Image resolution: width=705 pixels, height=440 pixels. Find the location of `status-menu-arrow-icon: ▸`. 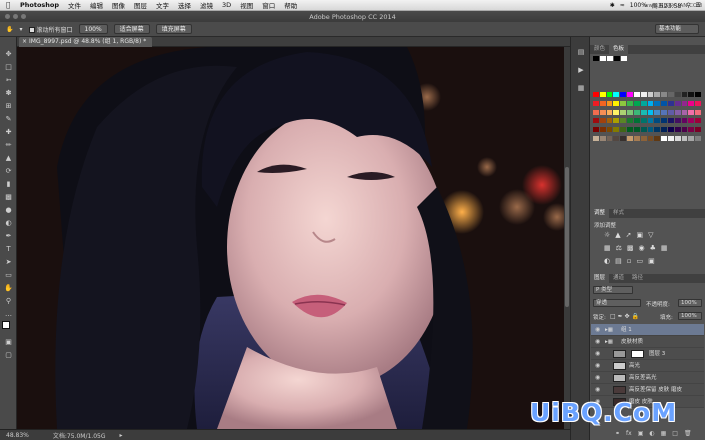

status-menu-arrow-icon: ▸ is located at coordinates (120, 435).